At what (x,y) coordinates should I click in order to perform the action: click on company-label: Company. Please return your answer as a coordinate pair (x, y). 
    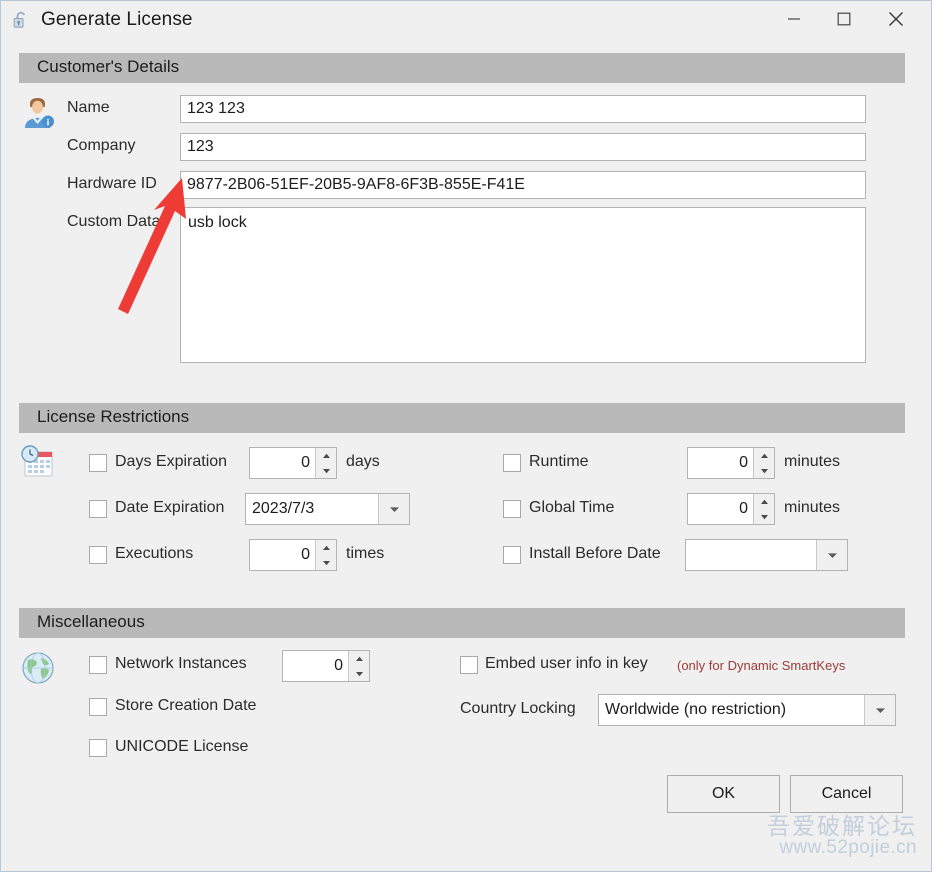
    Looking at the image, I should click on (101, 145).